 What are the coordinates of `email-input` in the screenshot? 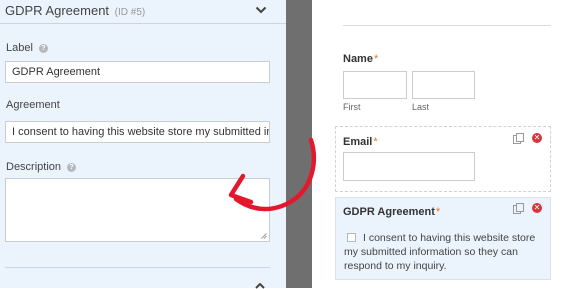 It's located at (409, 166).